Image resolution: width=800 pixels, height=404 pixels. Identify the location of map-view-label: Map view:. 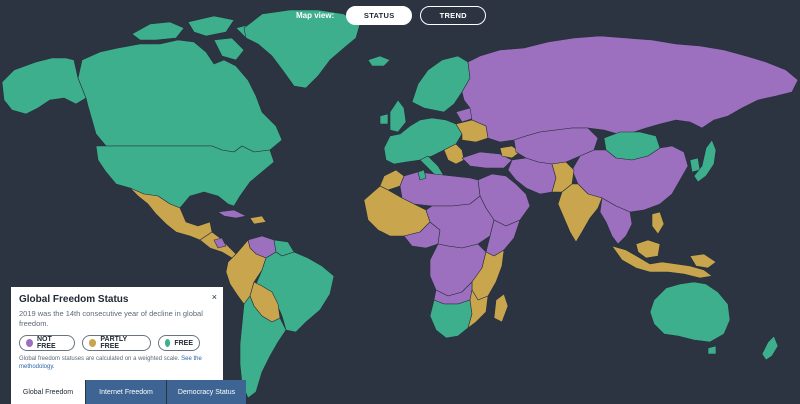
(315, 15).